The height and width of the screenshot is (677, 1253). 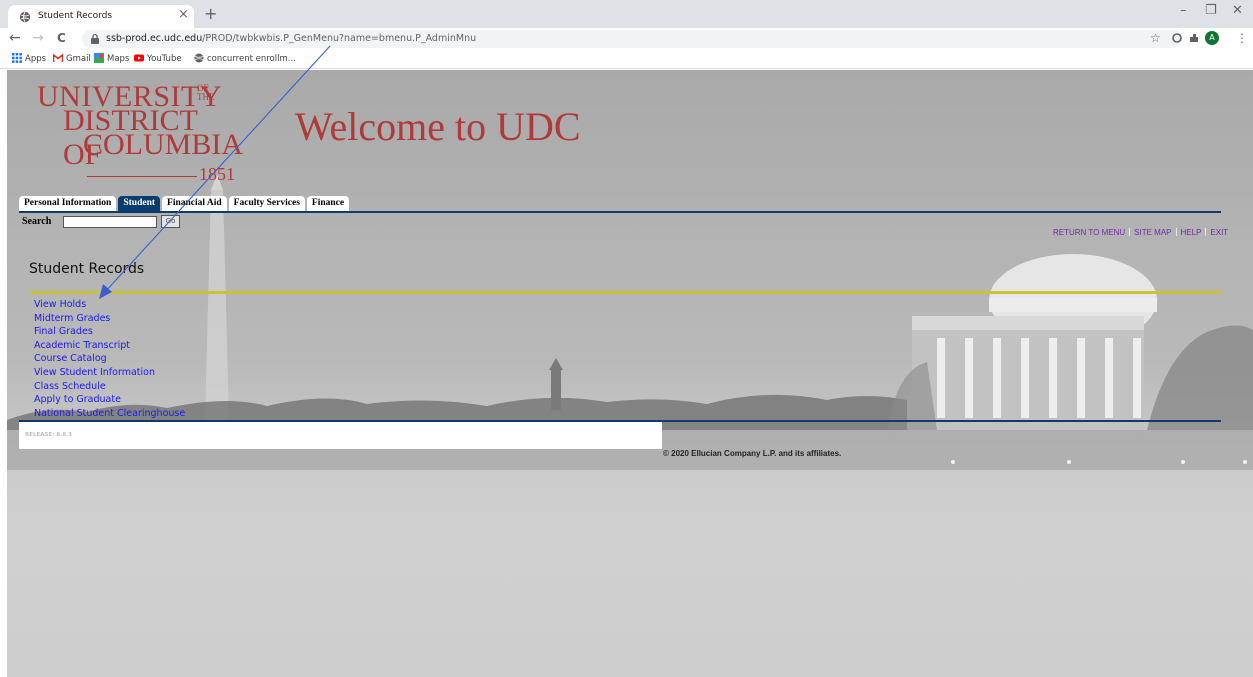 I want to click on utility-links: RETURN TO MENU SITE MAP HELP EXIT, so click(x=1140, y=232).